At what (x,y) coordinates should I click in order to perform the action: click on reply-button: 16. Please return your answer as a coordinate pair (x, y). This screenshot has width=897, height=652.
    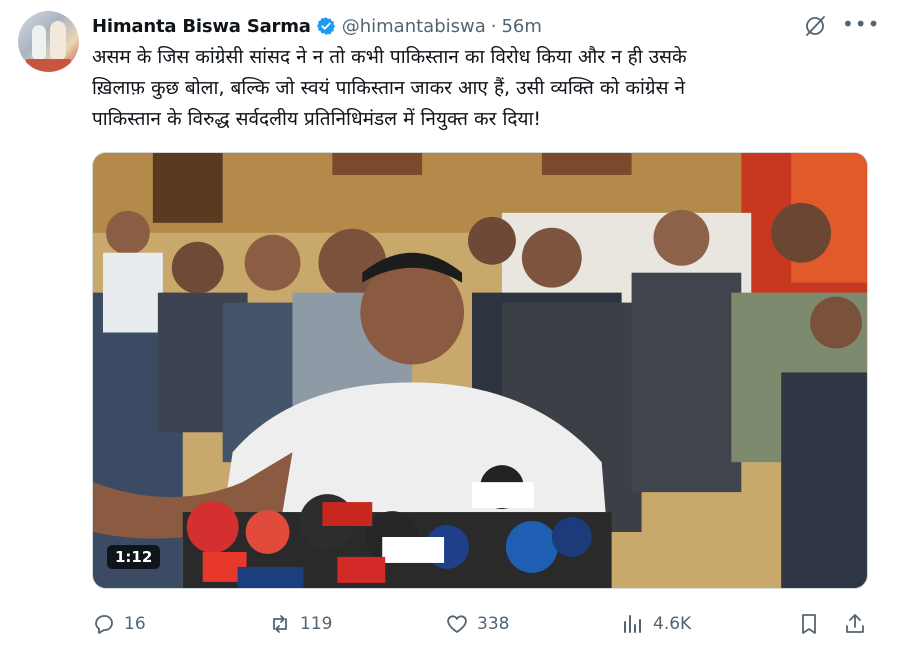
    Looking at the image, I should click on (119, 624).